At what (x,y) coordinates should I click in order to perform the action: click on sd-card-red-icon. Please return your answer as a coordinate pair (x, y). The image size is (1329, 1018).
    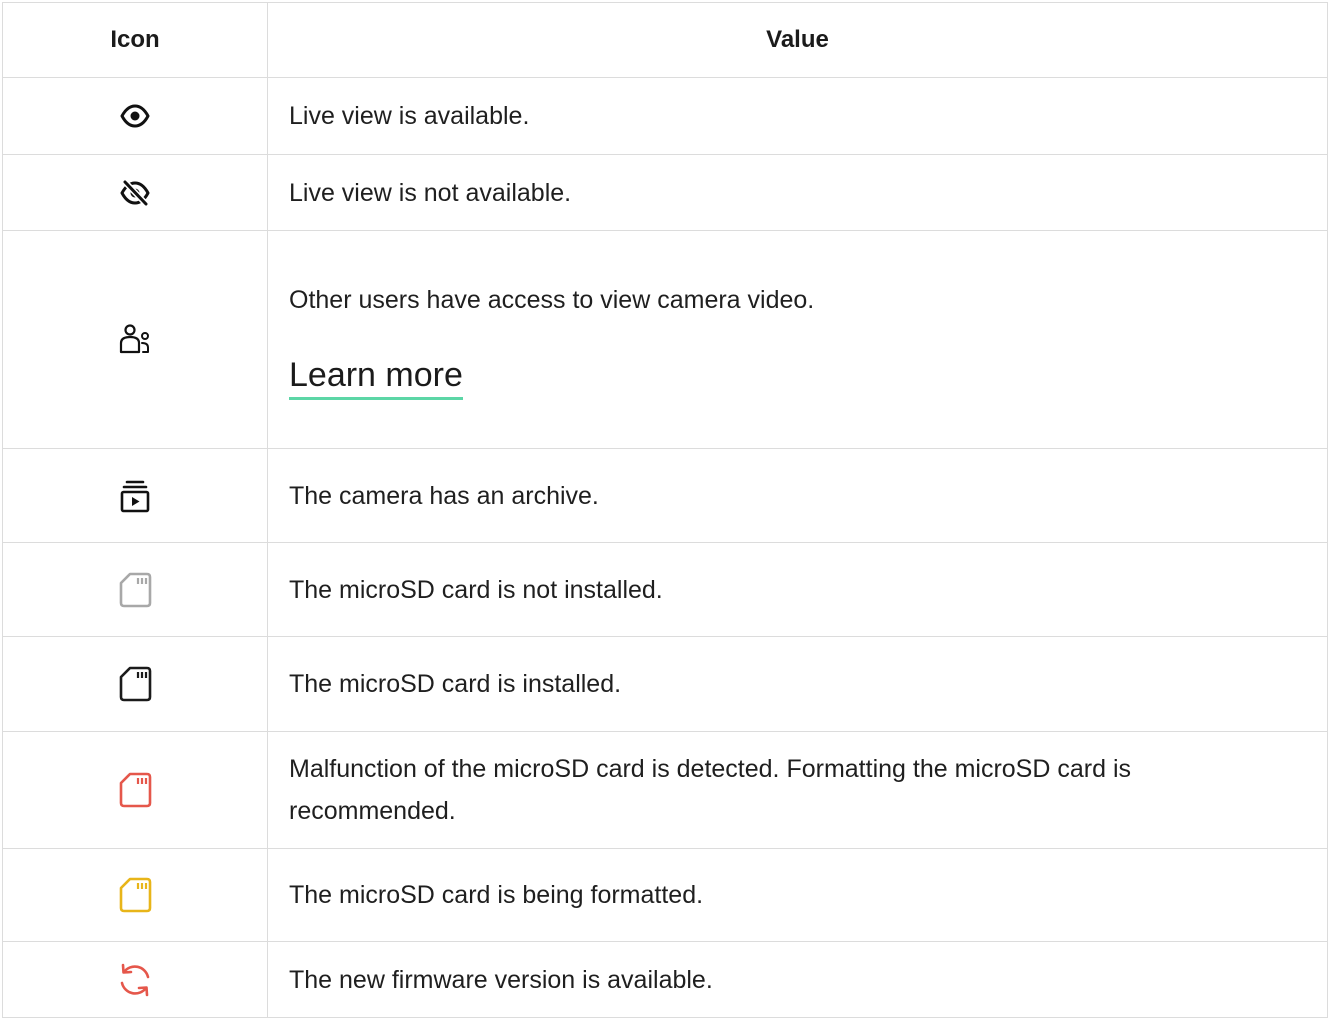
    Looking at the image, I should click on (135, 790).